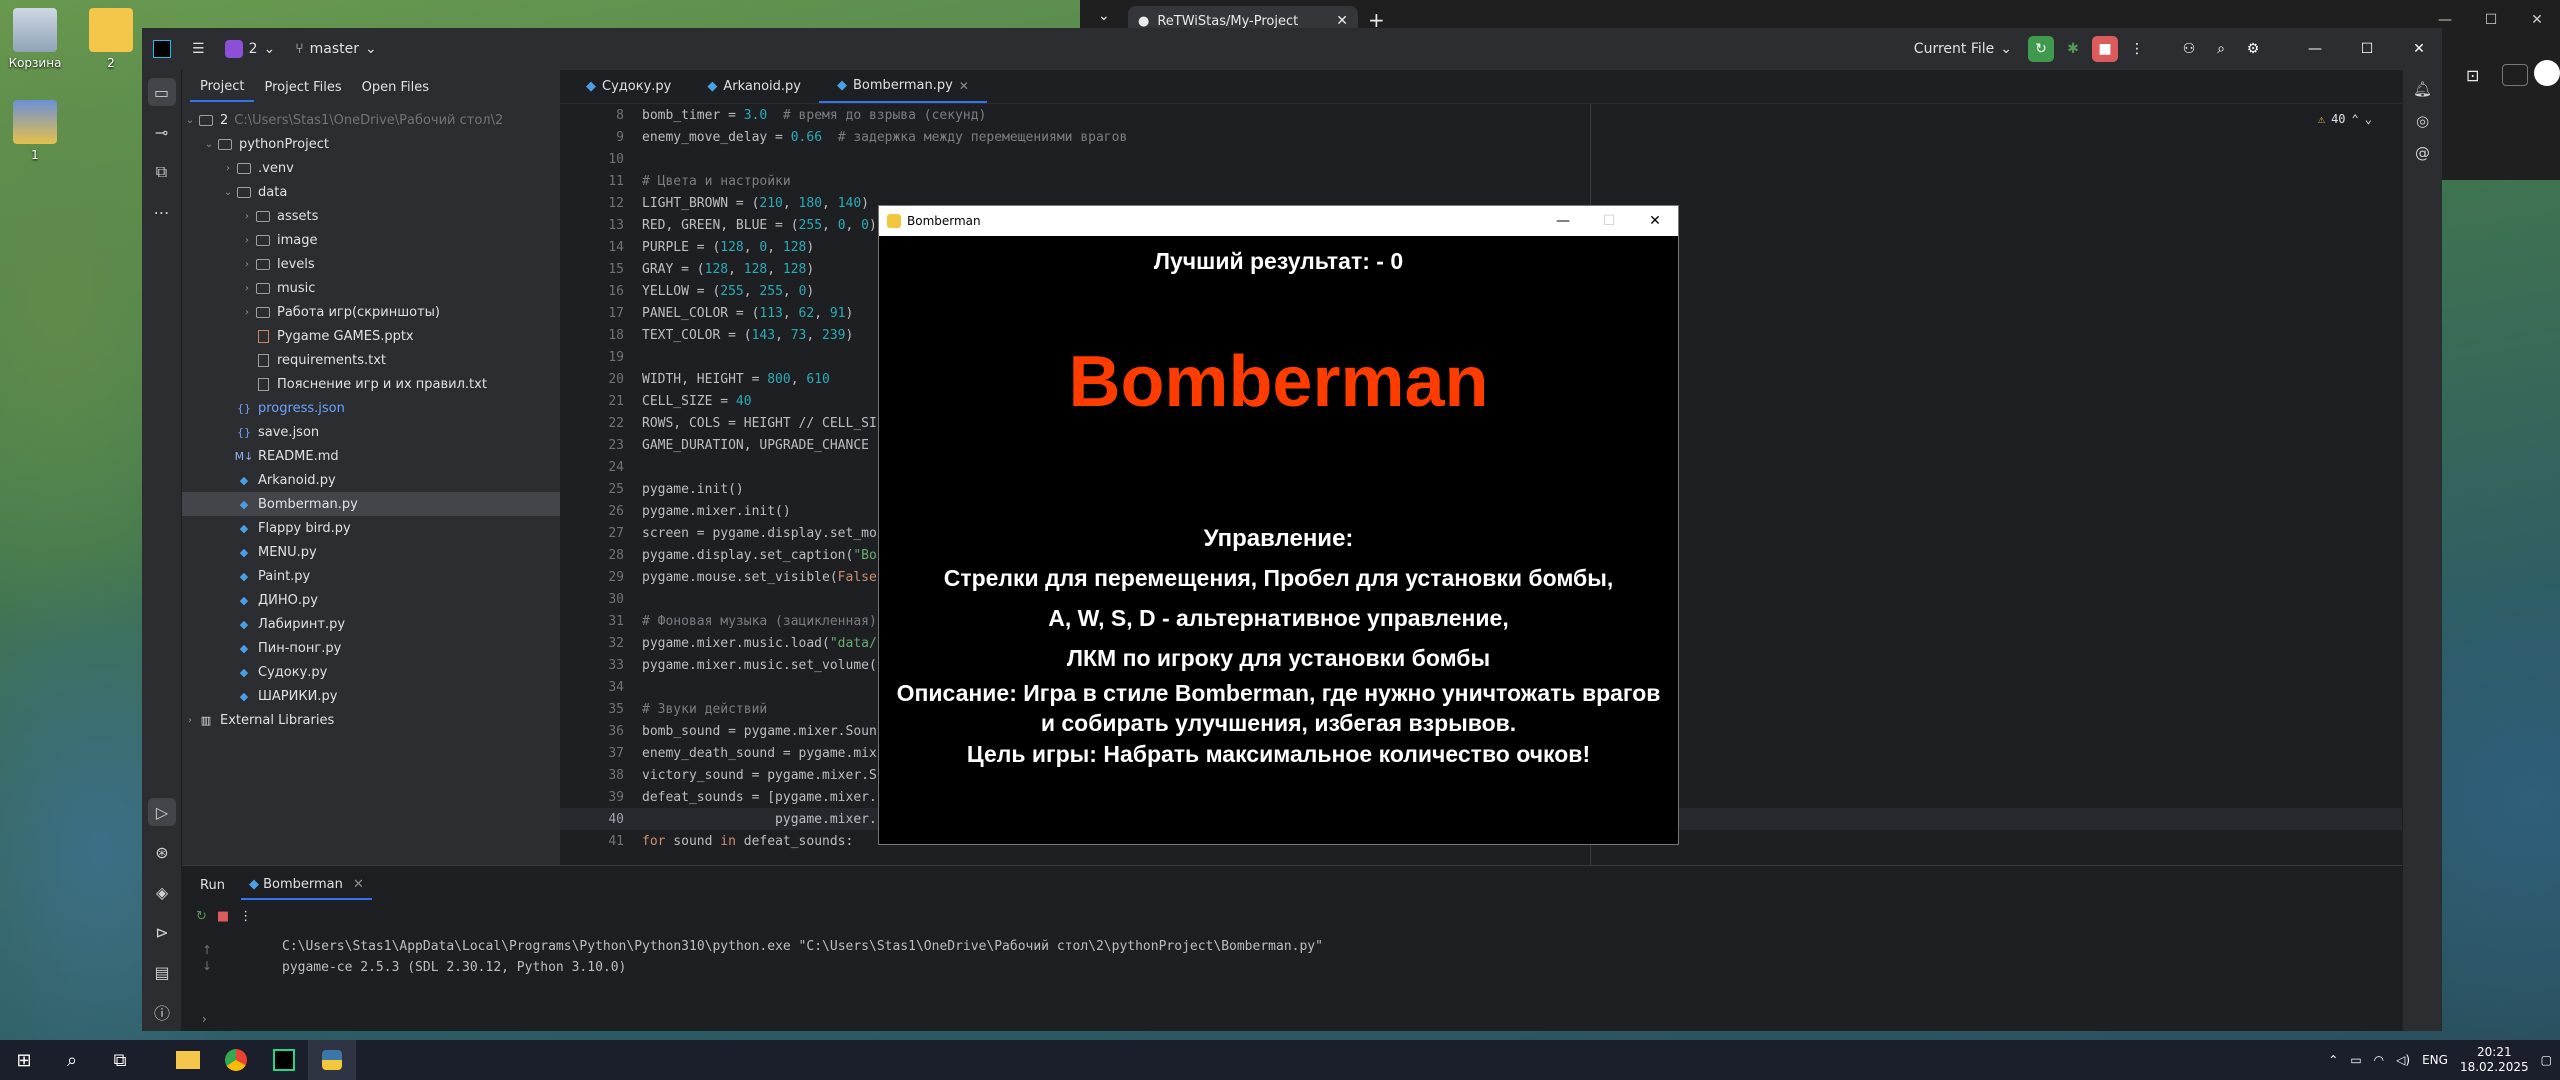 The image size is (2560, 1080). I want to click on tree-item: ◆ Судоку.py, so click(371, 672).